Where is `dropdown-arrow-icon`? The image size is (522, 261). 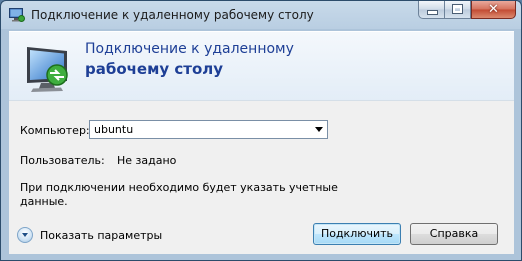
dropdown-arrow-icon is located at coordinates (319, 129).